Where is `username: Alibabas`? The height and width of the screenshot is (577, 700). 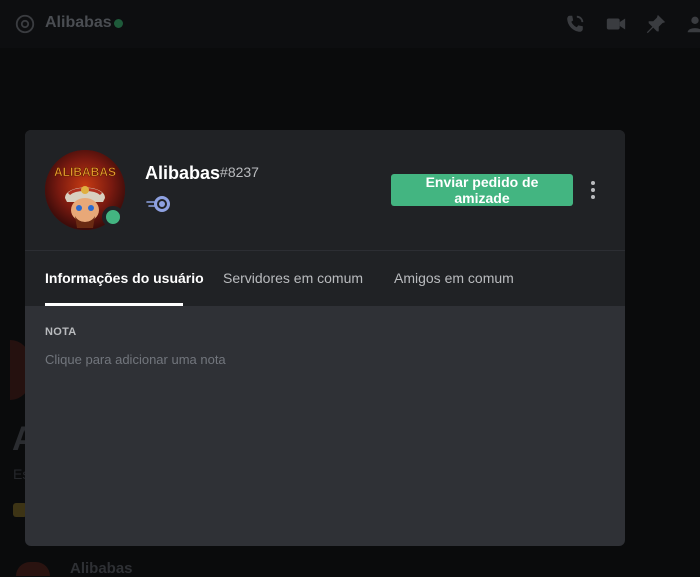 username: Alibabas is located at coordinates (183, 173).